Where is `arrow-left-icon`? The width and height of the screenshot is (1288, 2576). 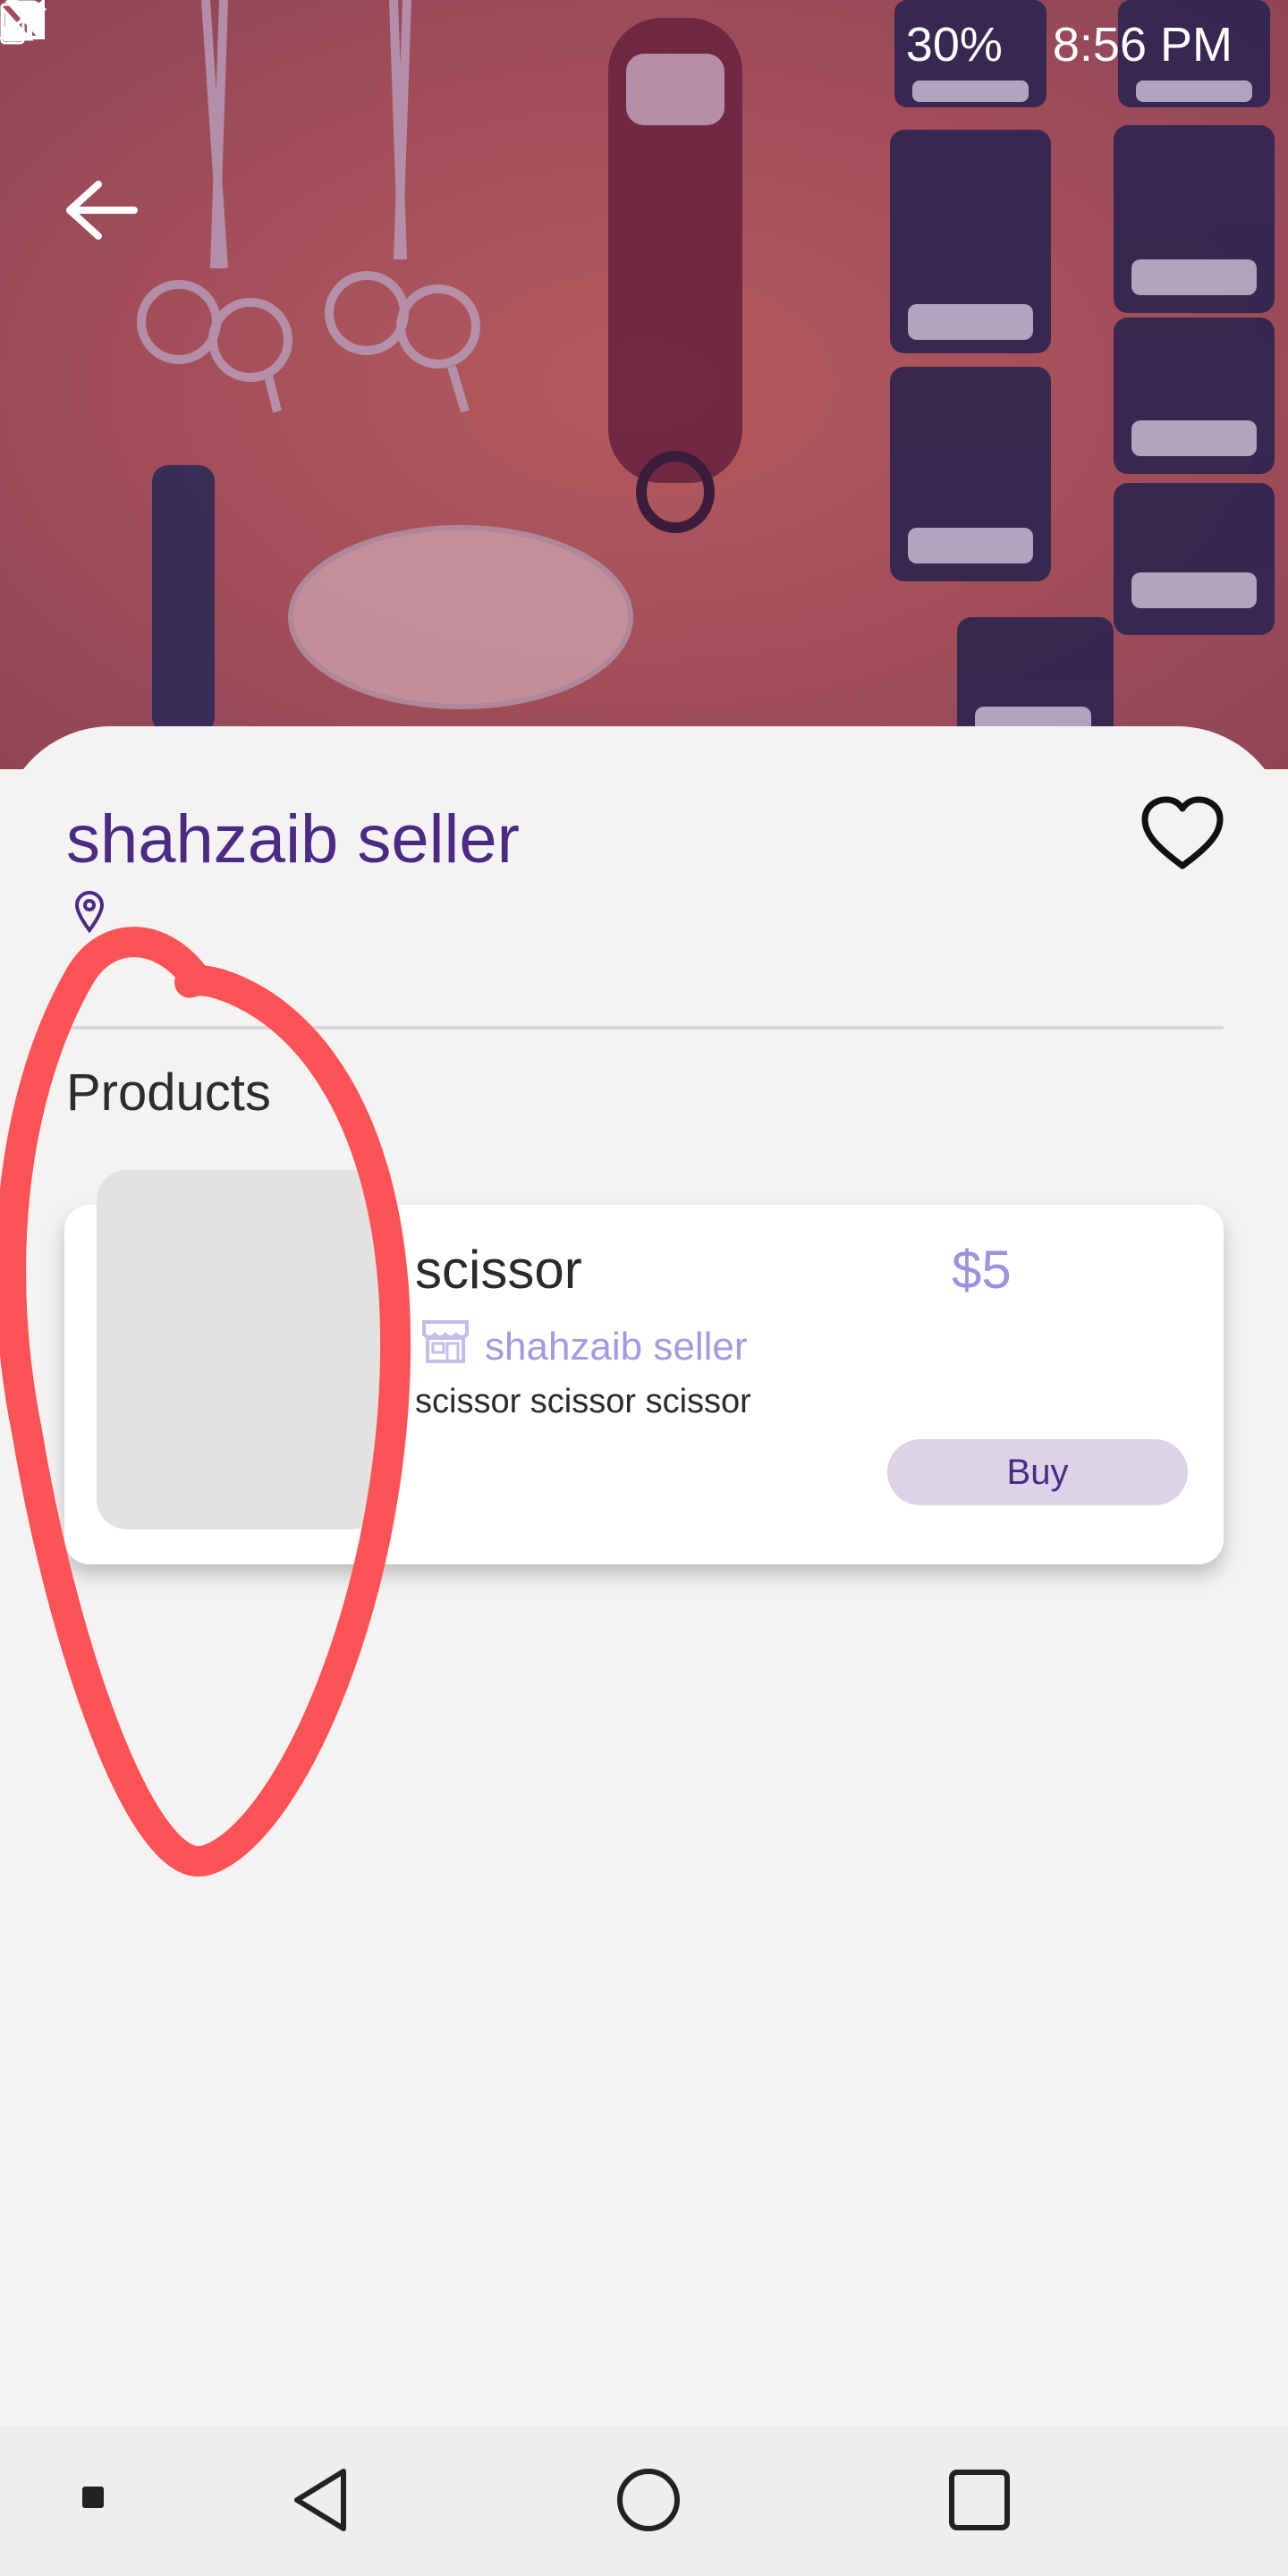
arrow-left-icon is located at coordinates (102, 210).